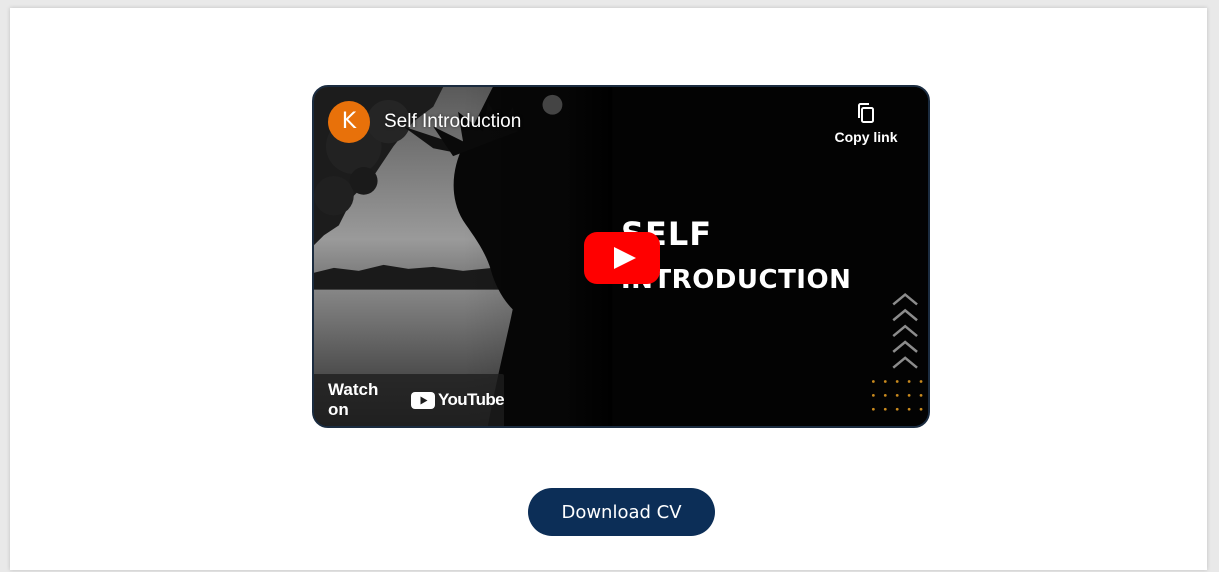 The height and width of the screenshot is (572, 1219). What do you see at coordinates (353, 399) in the screenshot?
I see `watch-on-label: Watch on` at bounding box center [353, 399].